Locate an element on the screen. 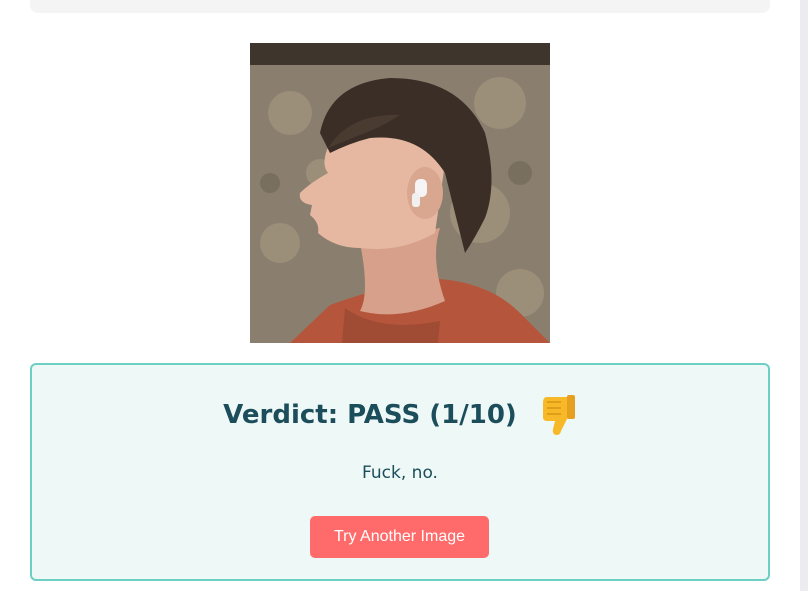  previous-card is located at coordinates (400, 6).